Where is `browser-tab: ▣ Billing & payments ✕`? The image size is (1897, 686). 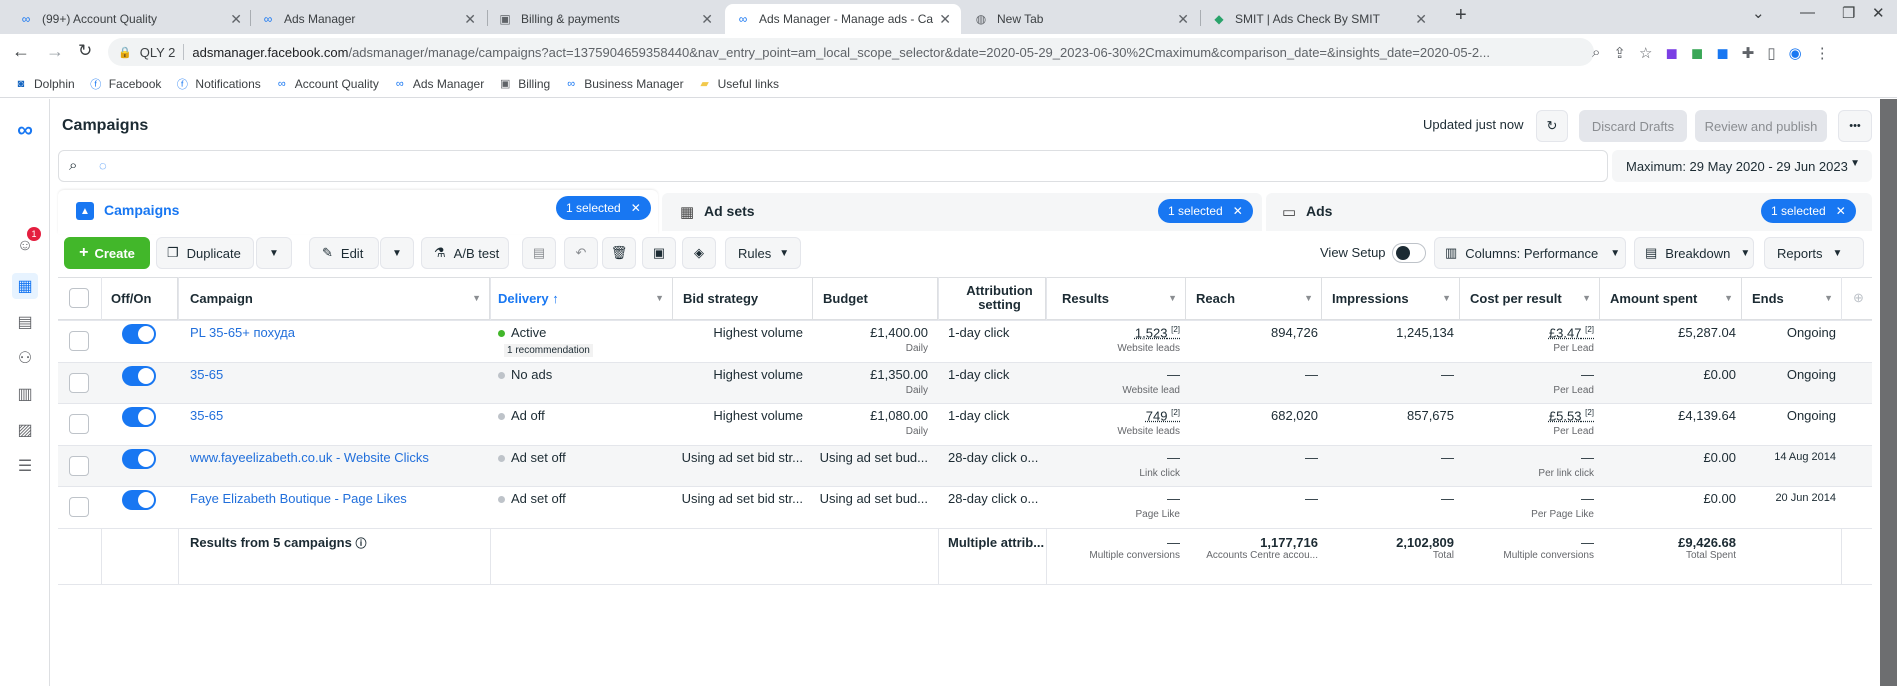 browser-tab: ▣ Billing & payments ✕ is located at coordinates (605, 19).